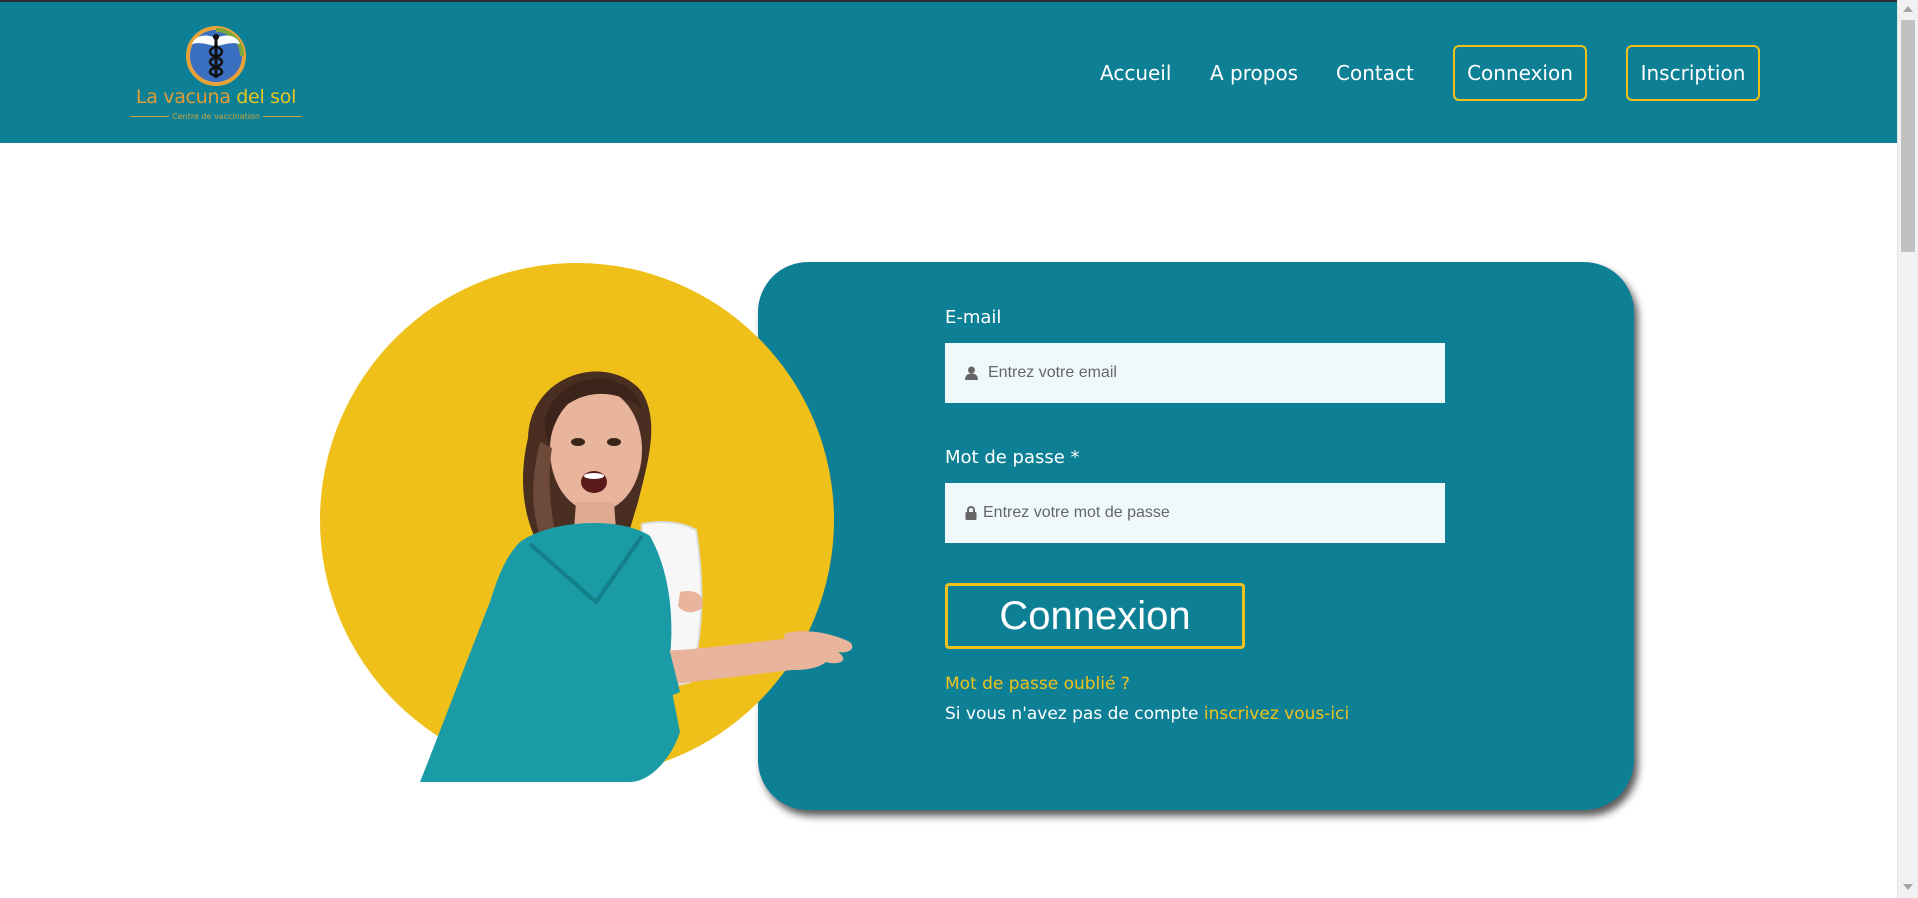 This screenshot has height=898, width=1918. I want to click on brand-name: La vacuna del sol, so click(216, 97).